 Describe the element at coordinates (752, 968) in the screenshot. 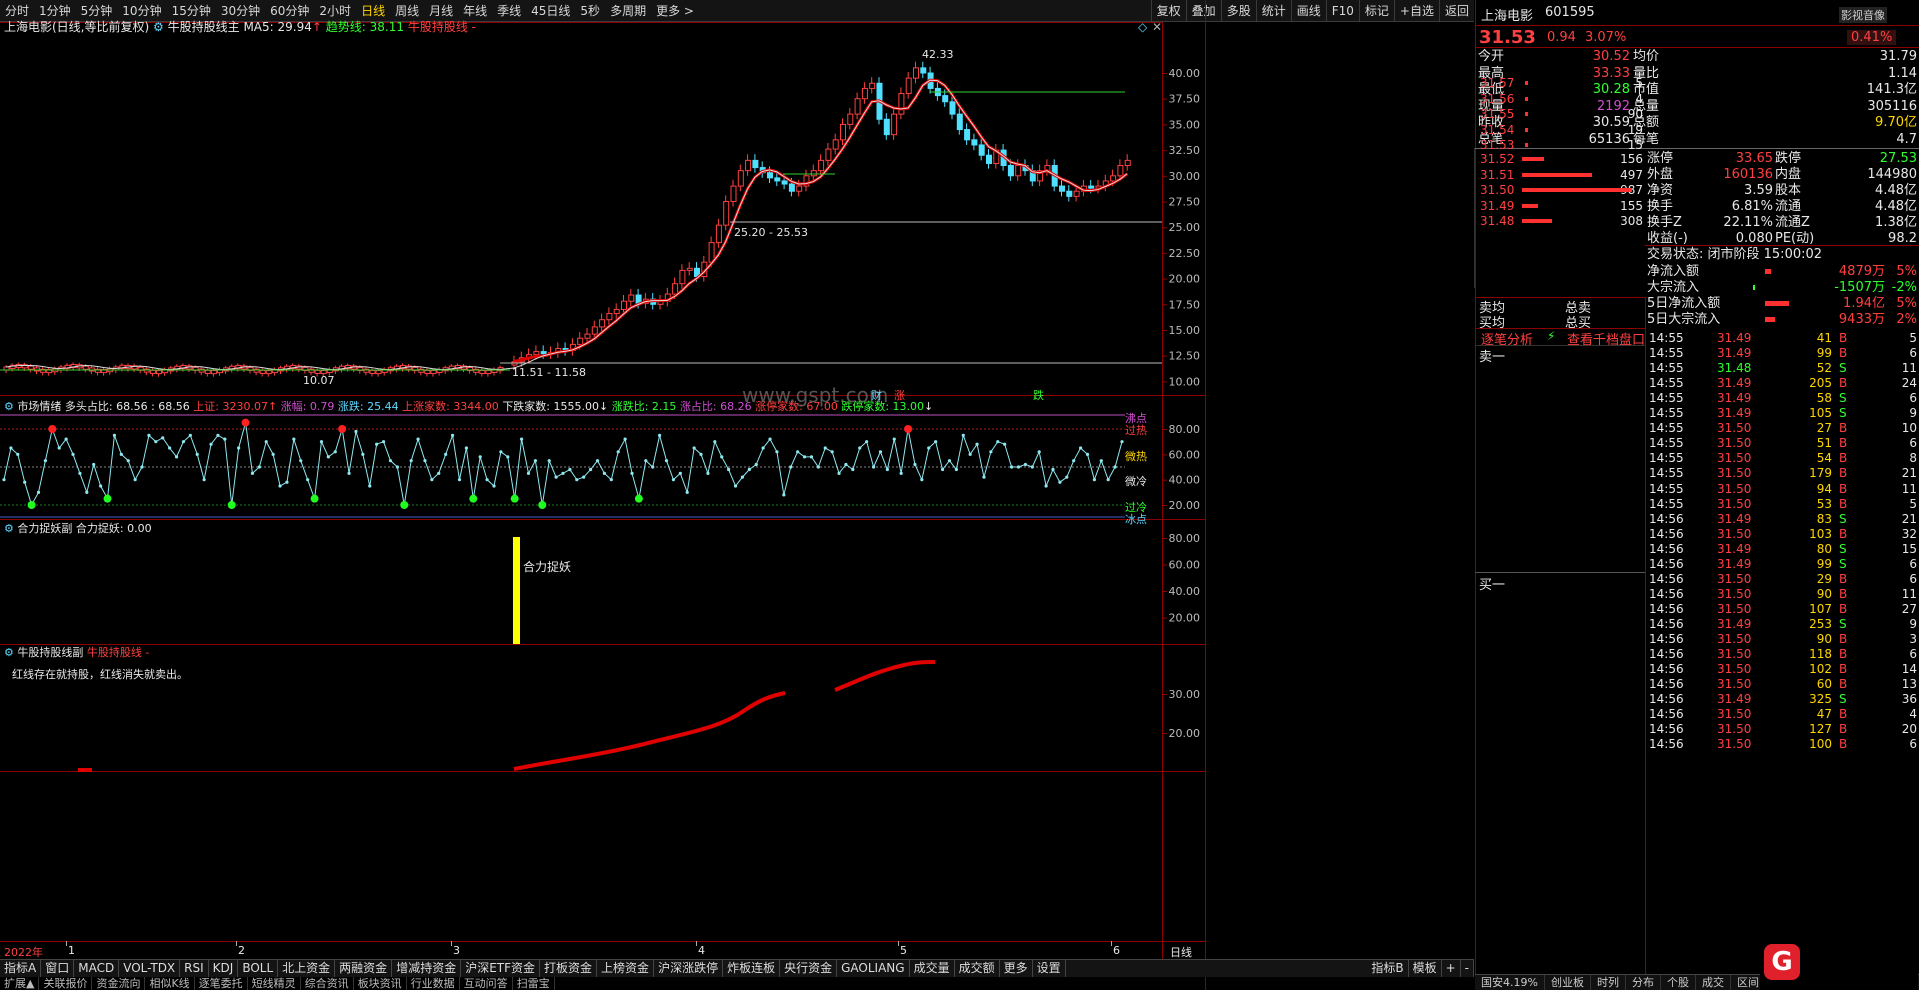

I see `indicator-tab: 炸板连板` at that location.